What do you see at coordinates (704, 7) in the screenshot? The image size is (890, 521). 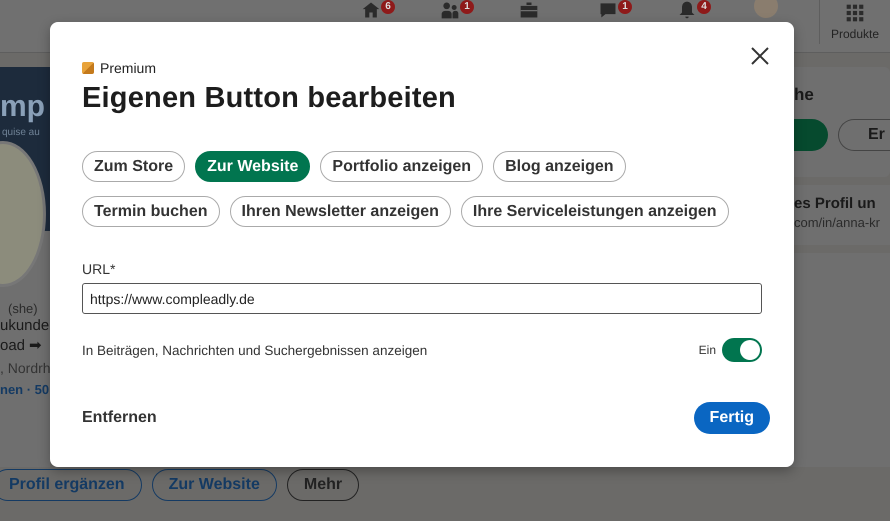 I see `notification-badge: 4` at bounding box center [704, 7].